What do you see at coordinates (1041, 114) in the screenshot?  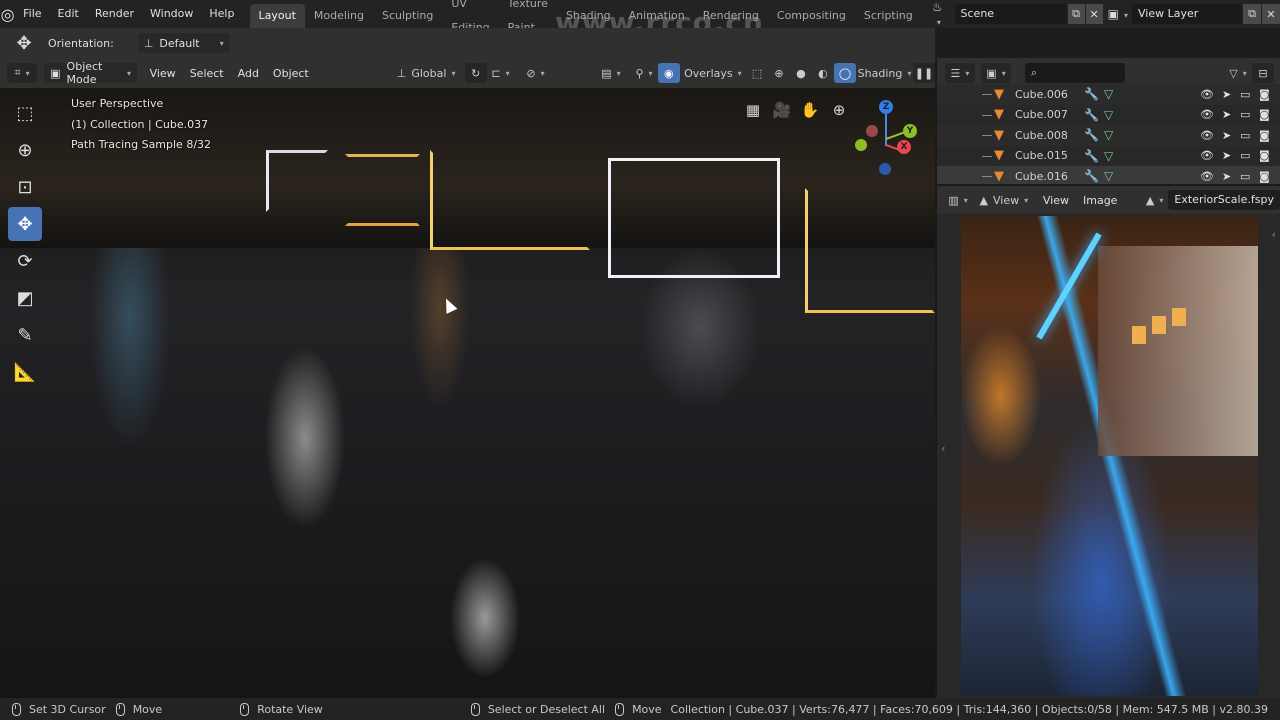 I see `object-name: Cube.007` at bounding box center [1041, 114].